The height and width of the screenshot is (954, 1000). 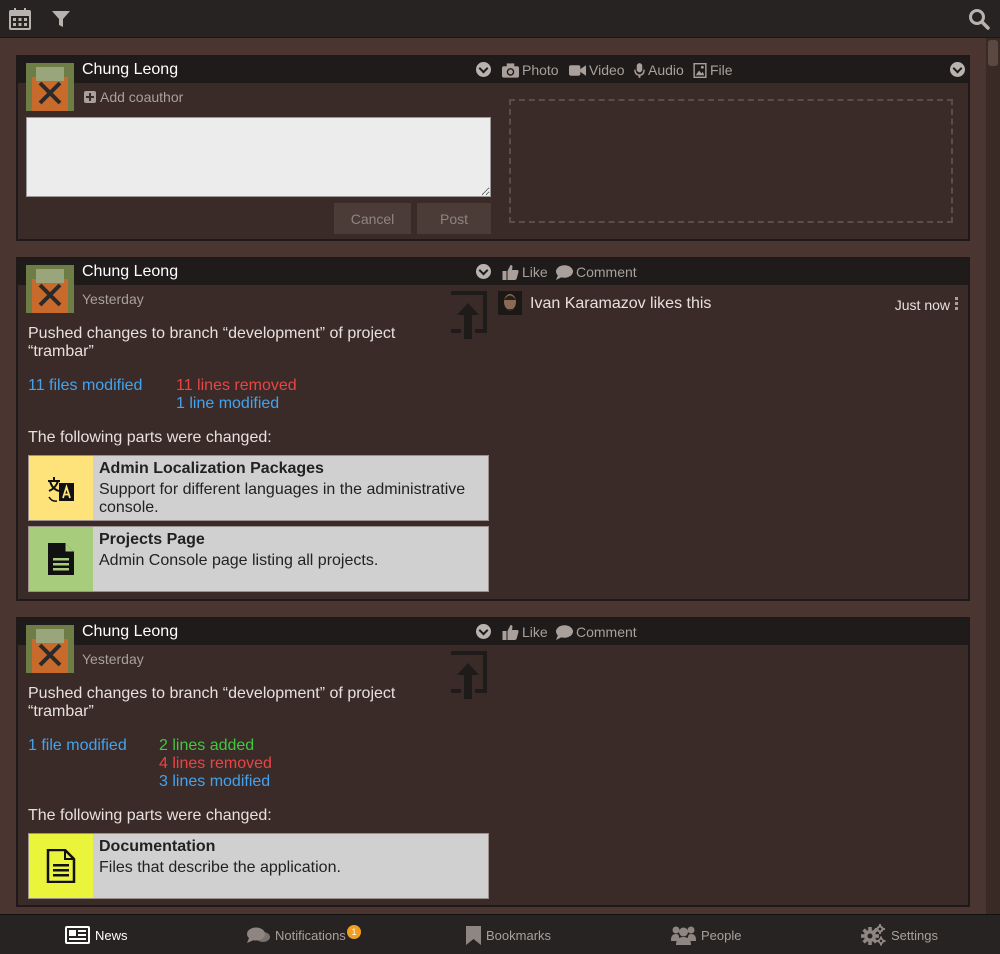 What do you see at coordinates (111, 935) in the screenshot?
I see `nav-news-label: News` at bounding box center [111, 935].